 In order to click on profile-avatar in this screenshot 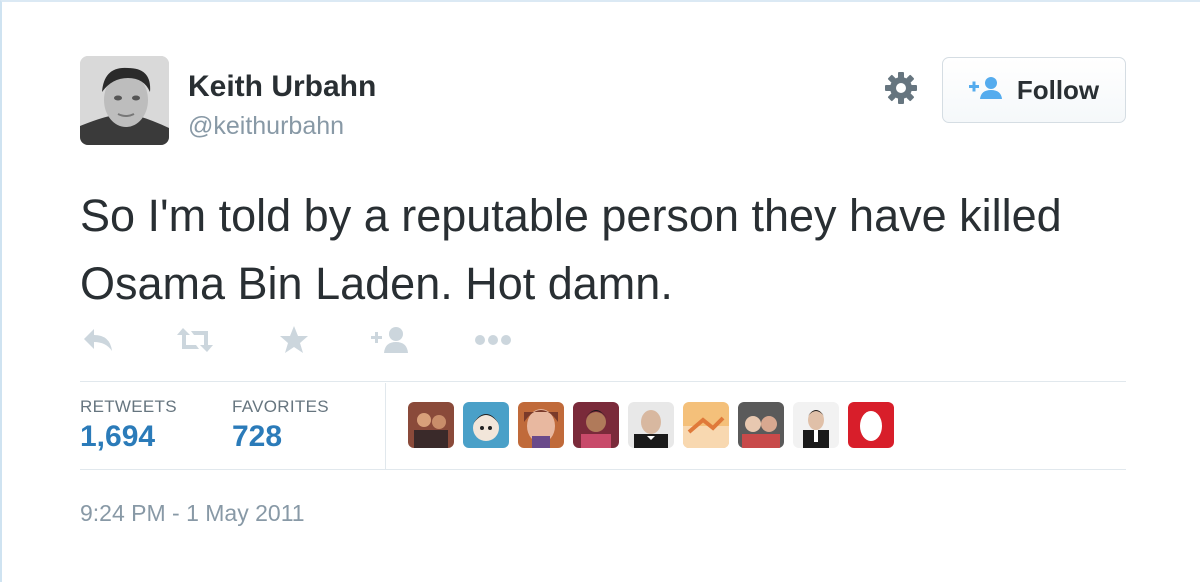, I will do `click(124, 100)`.